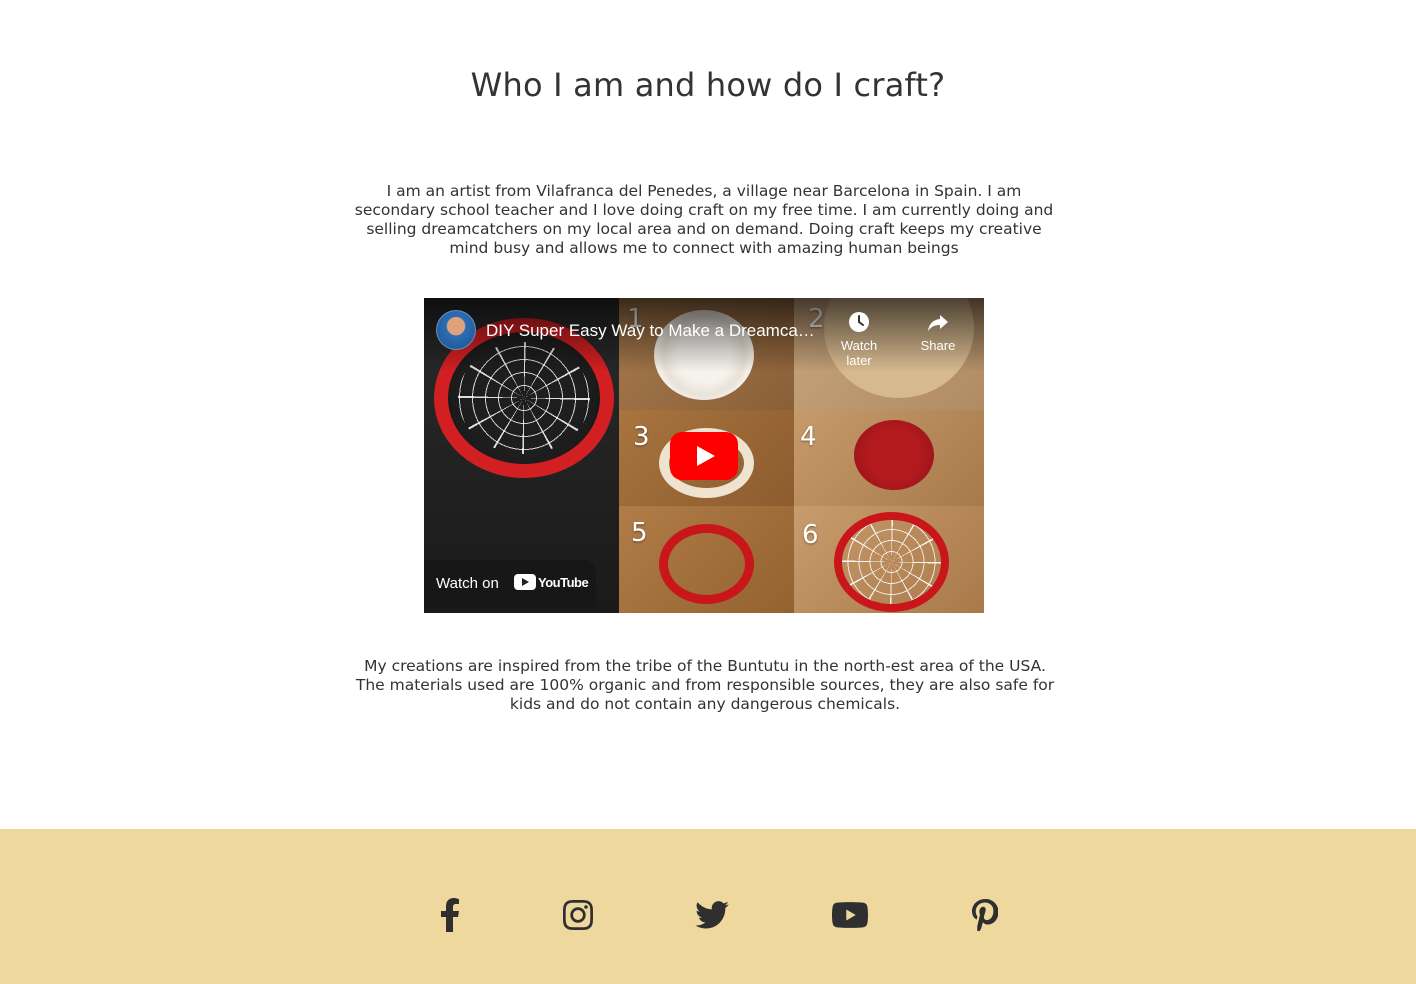  I want to click on step-number: 4, so click(808, 437).